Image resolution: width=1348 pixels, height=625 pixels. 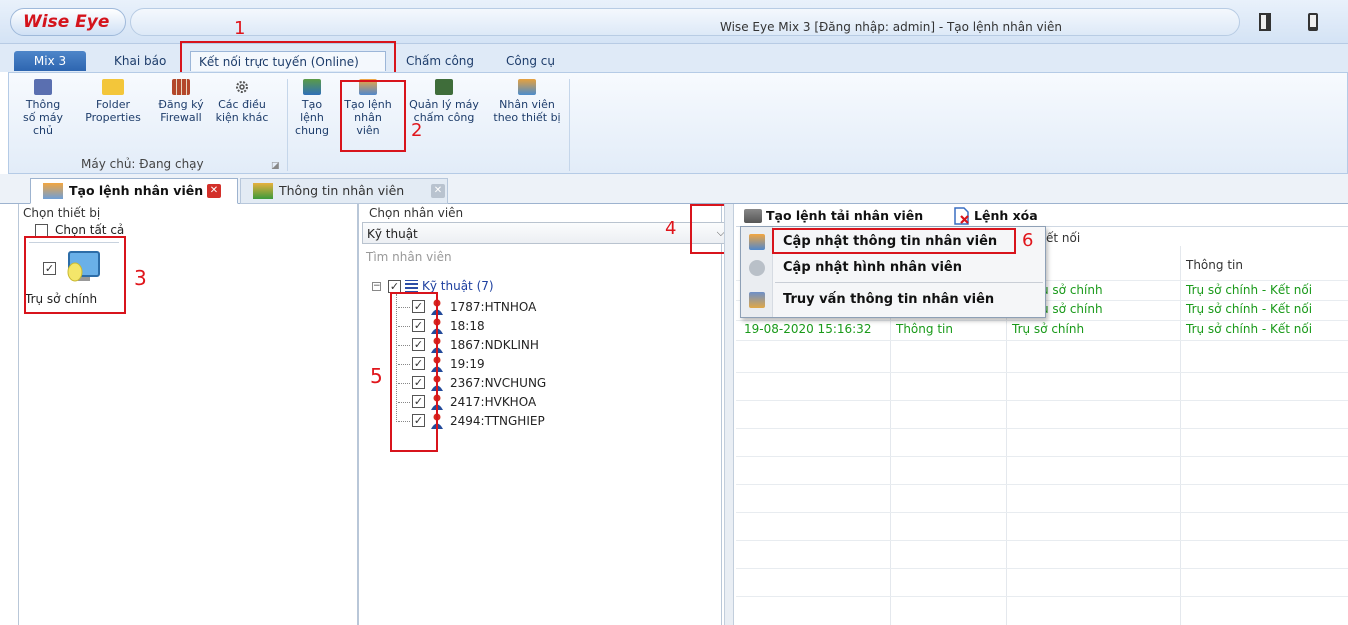 I want to click on tab-label: Thông tin nhân viên, so click(x=342, y=190).